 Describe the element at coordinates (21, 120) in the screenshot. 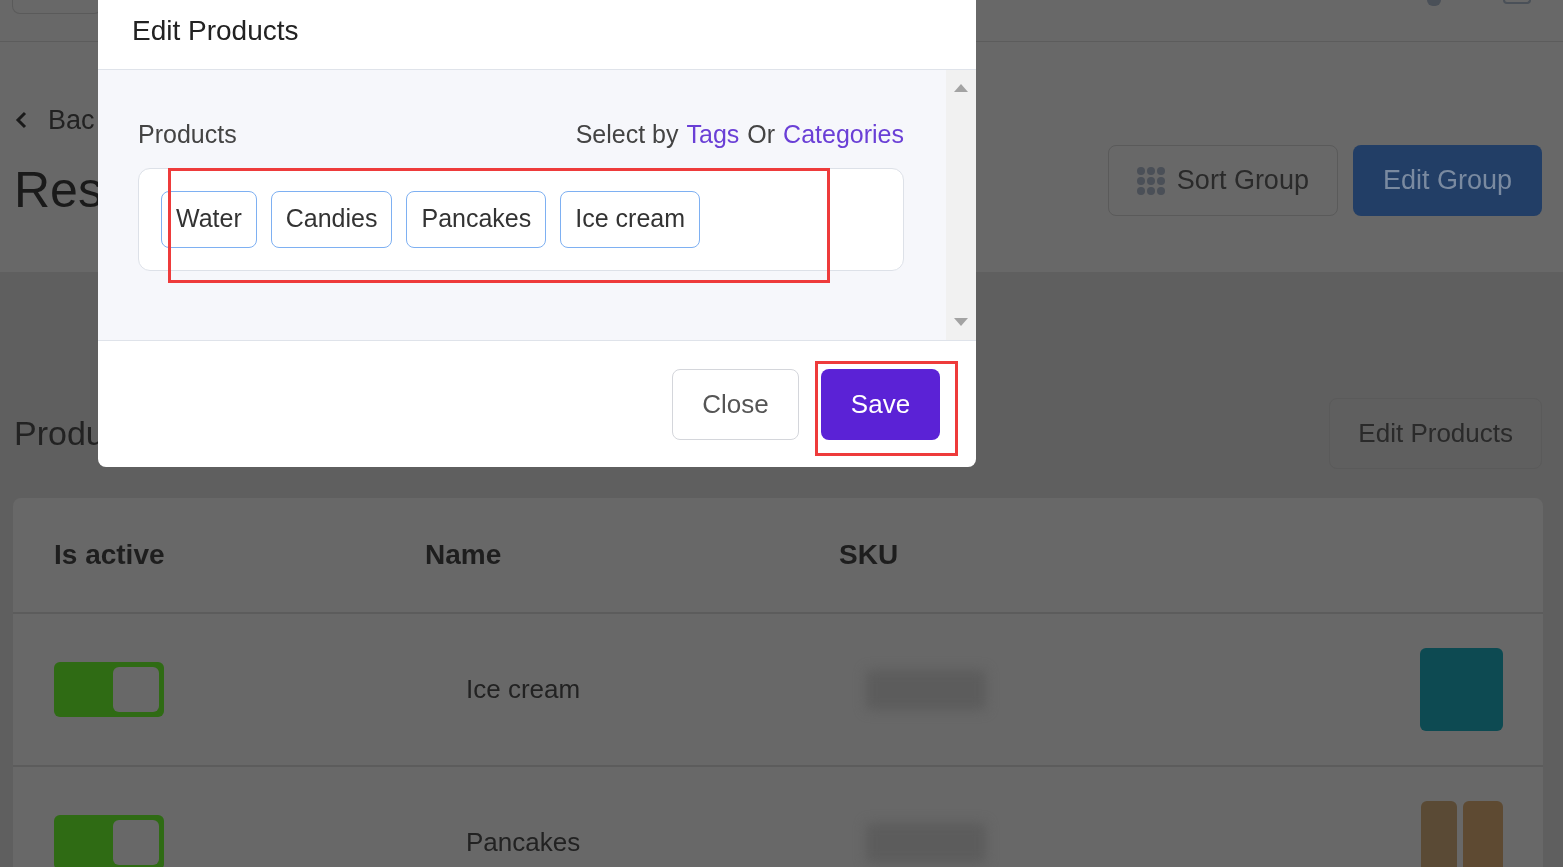

I see `chevron-left-icon` at that location.